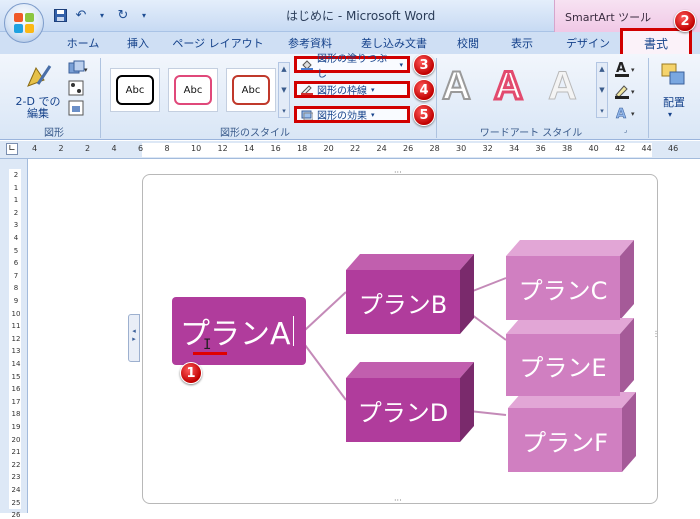 This screenshot has width=700, height=519. I want to click on office-logo-icon, so click(24, 23).